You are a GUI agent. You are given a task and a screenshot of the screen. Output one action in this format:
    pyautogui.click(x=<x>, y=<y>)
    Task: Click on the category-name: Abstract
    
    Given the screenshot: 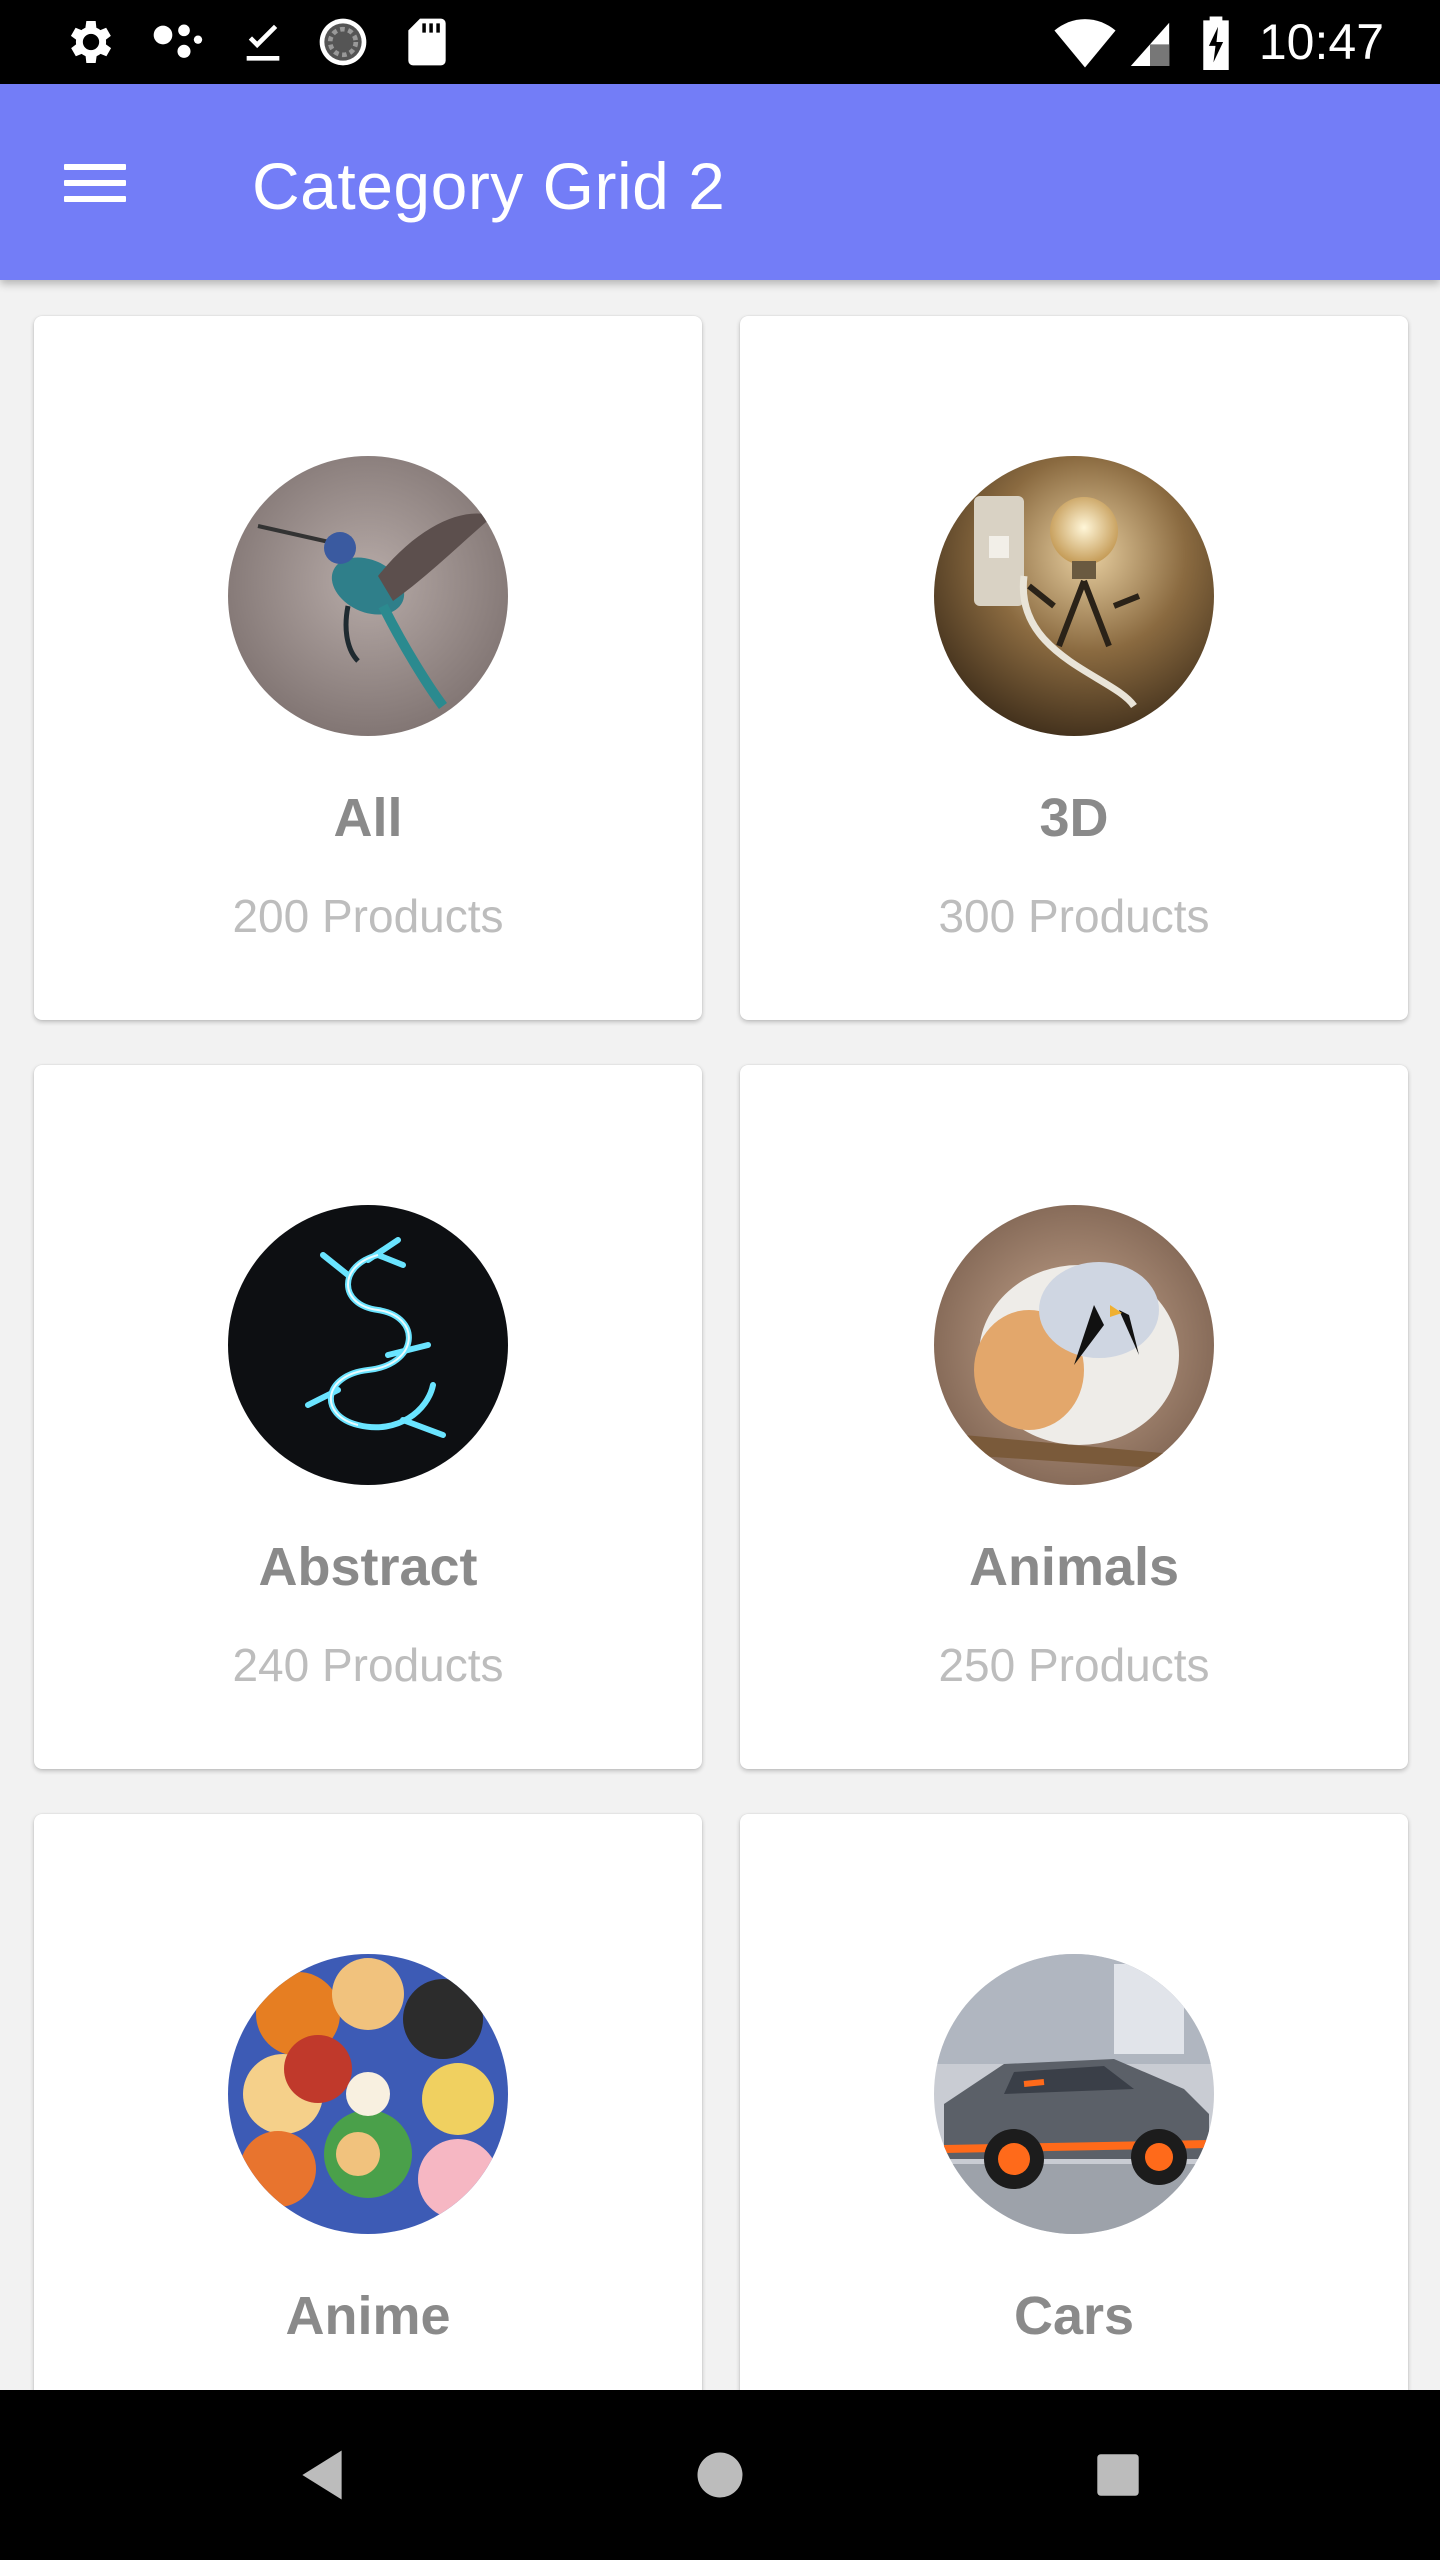 What is the action you would take?
    pyautogui.click(x=368, y=1567)
    